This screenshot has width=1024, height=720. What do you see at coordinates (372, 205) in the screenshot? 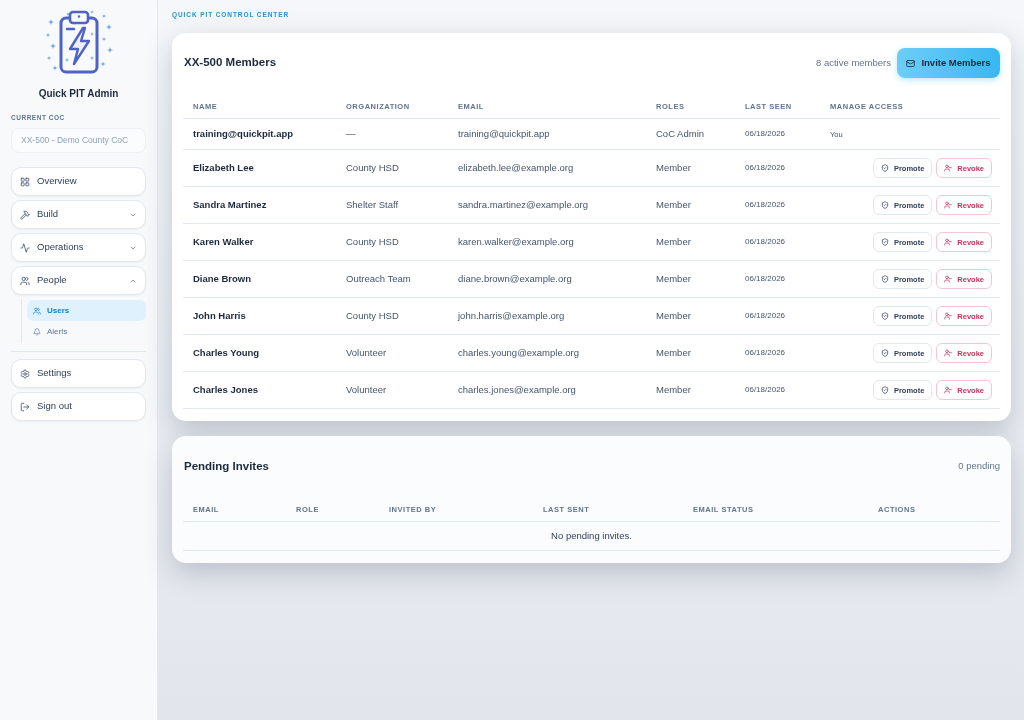
I see `table-cell-text: Shelter Staff` at bounding box center [372, 205].